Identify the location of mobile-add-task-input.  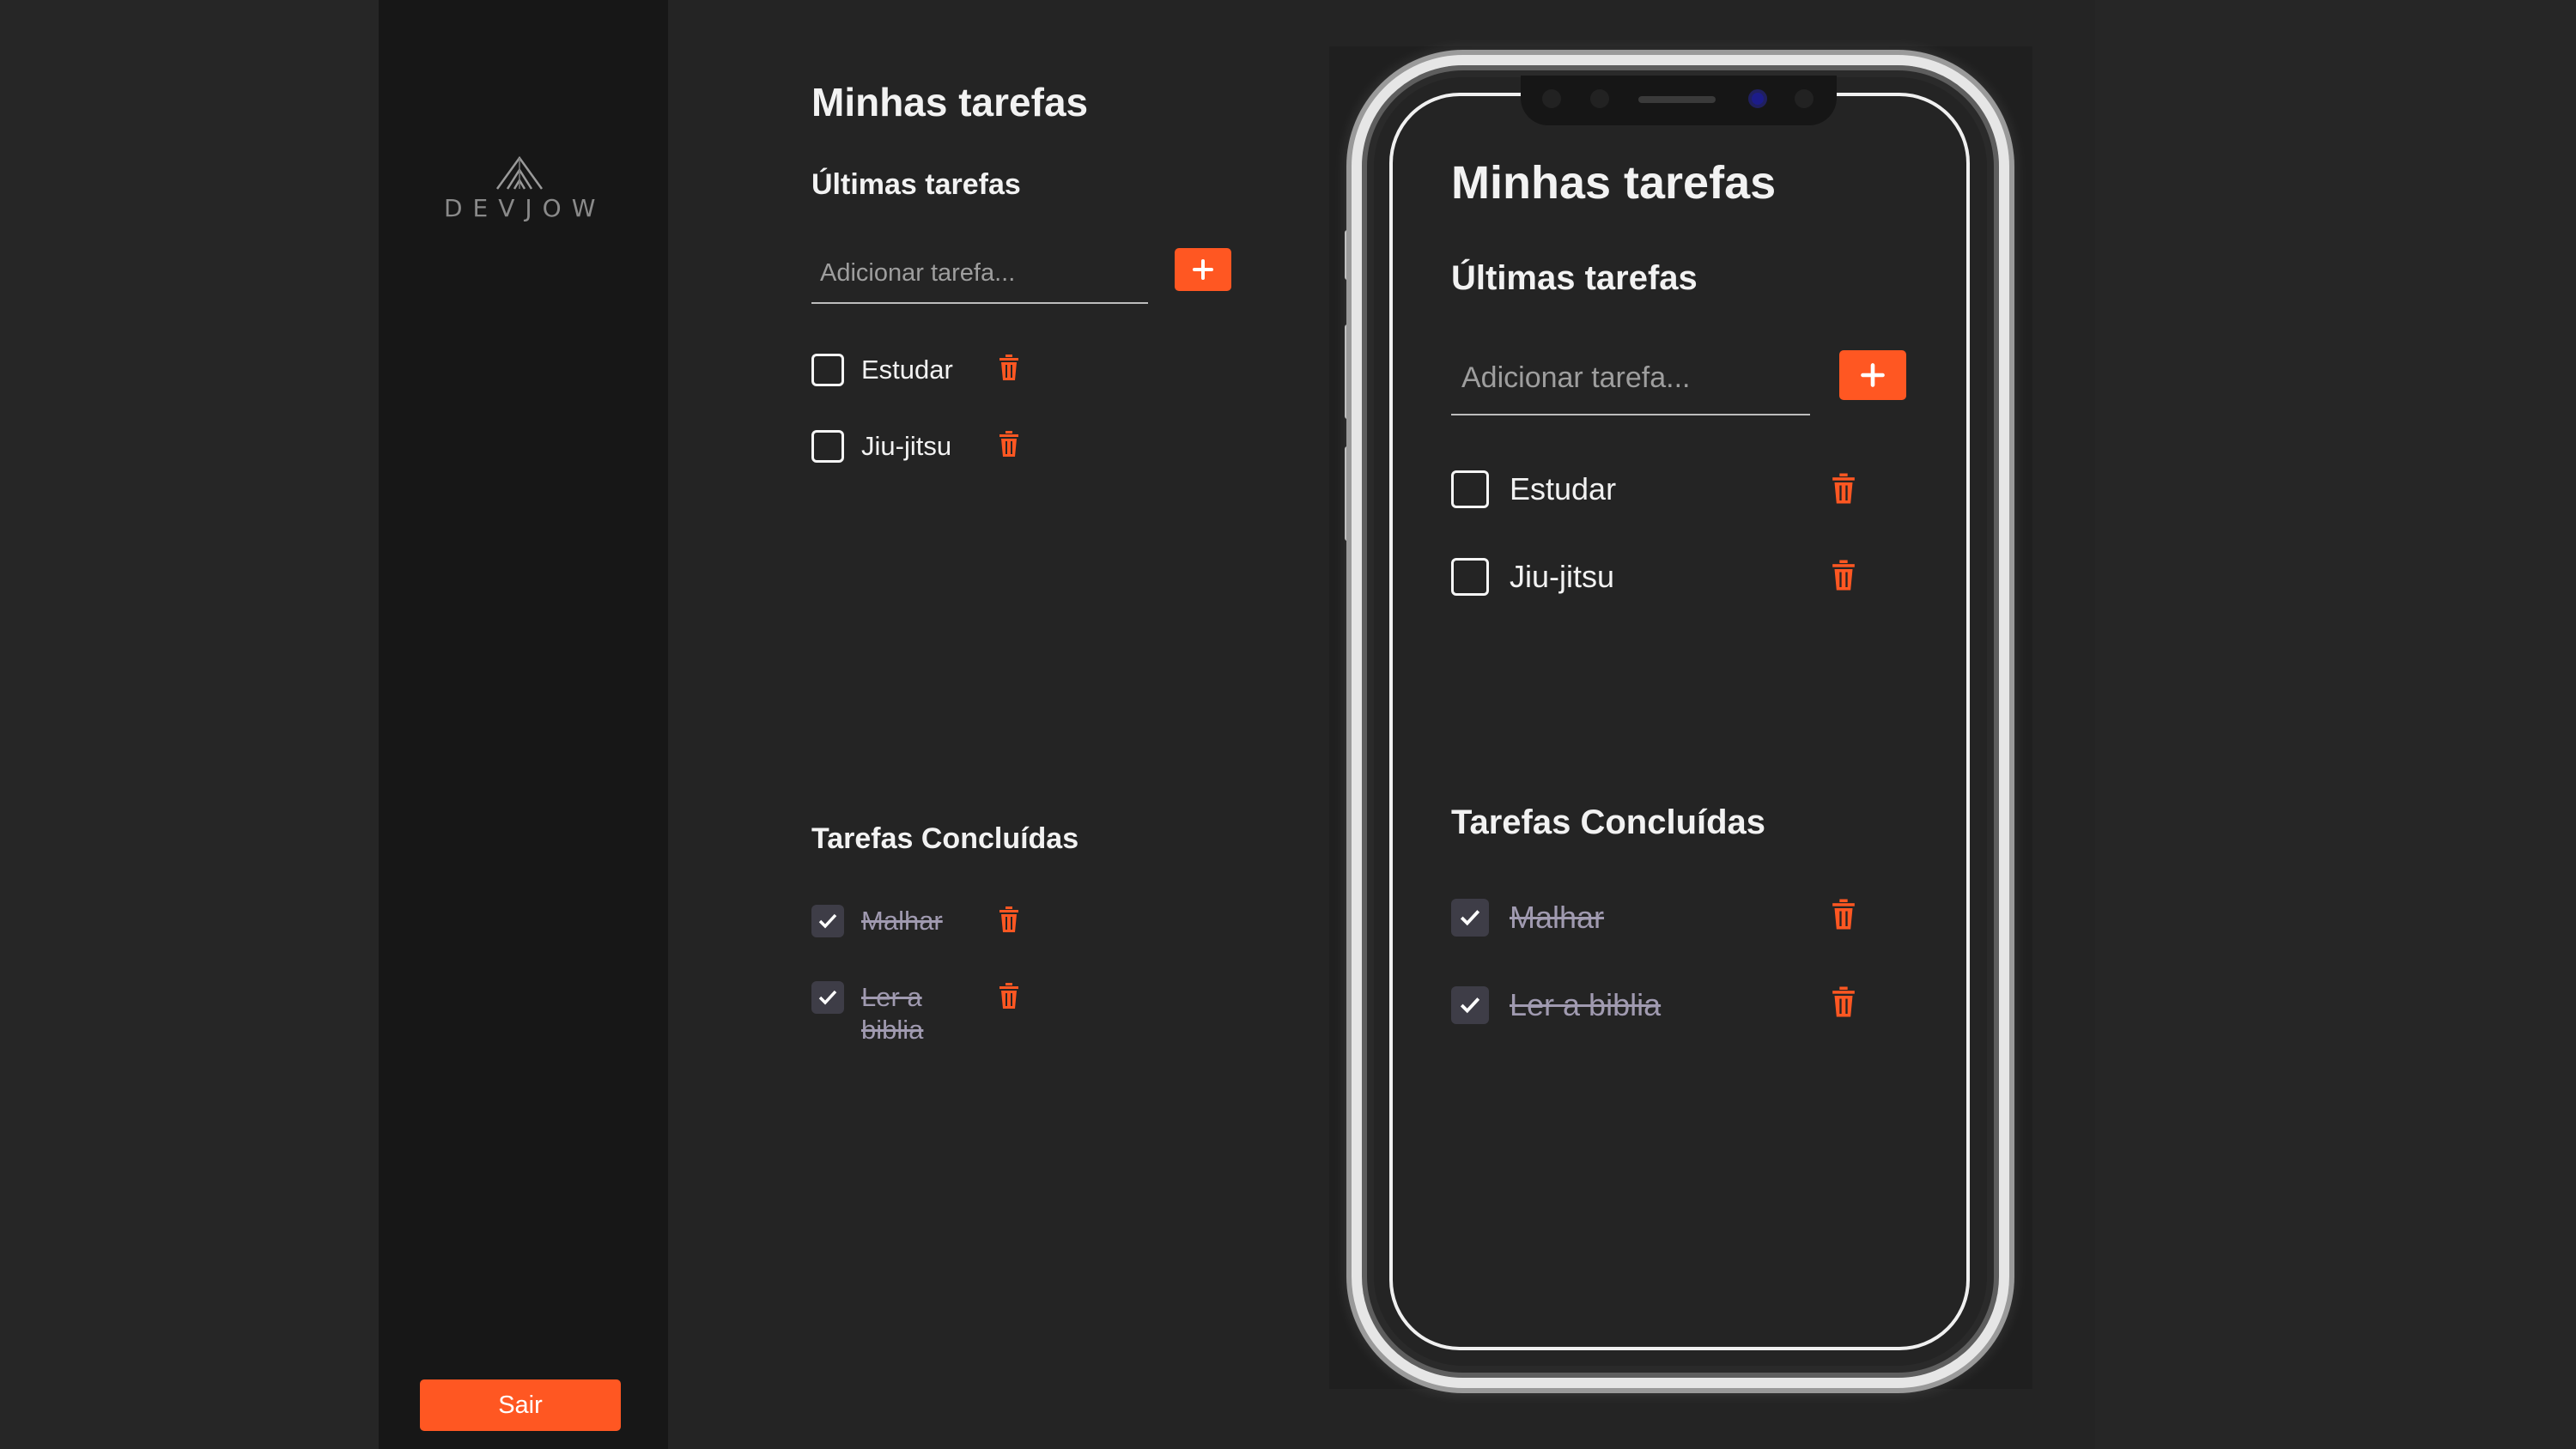
(1631, 378).